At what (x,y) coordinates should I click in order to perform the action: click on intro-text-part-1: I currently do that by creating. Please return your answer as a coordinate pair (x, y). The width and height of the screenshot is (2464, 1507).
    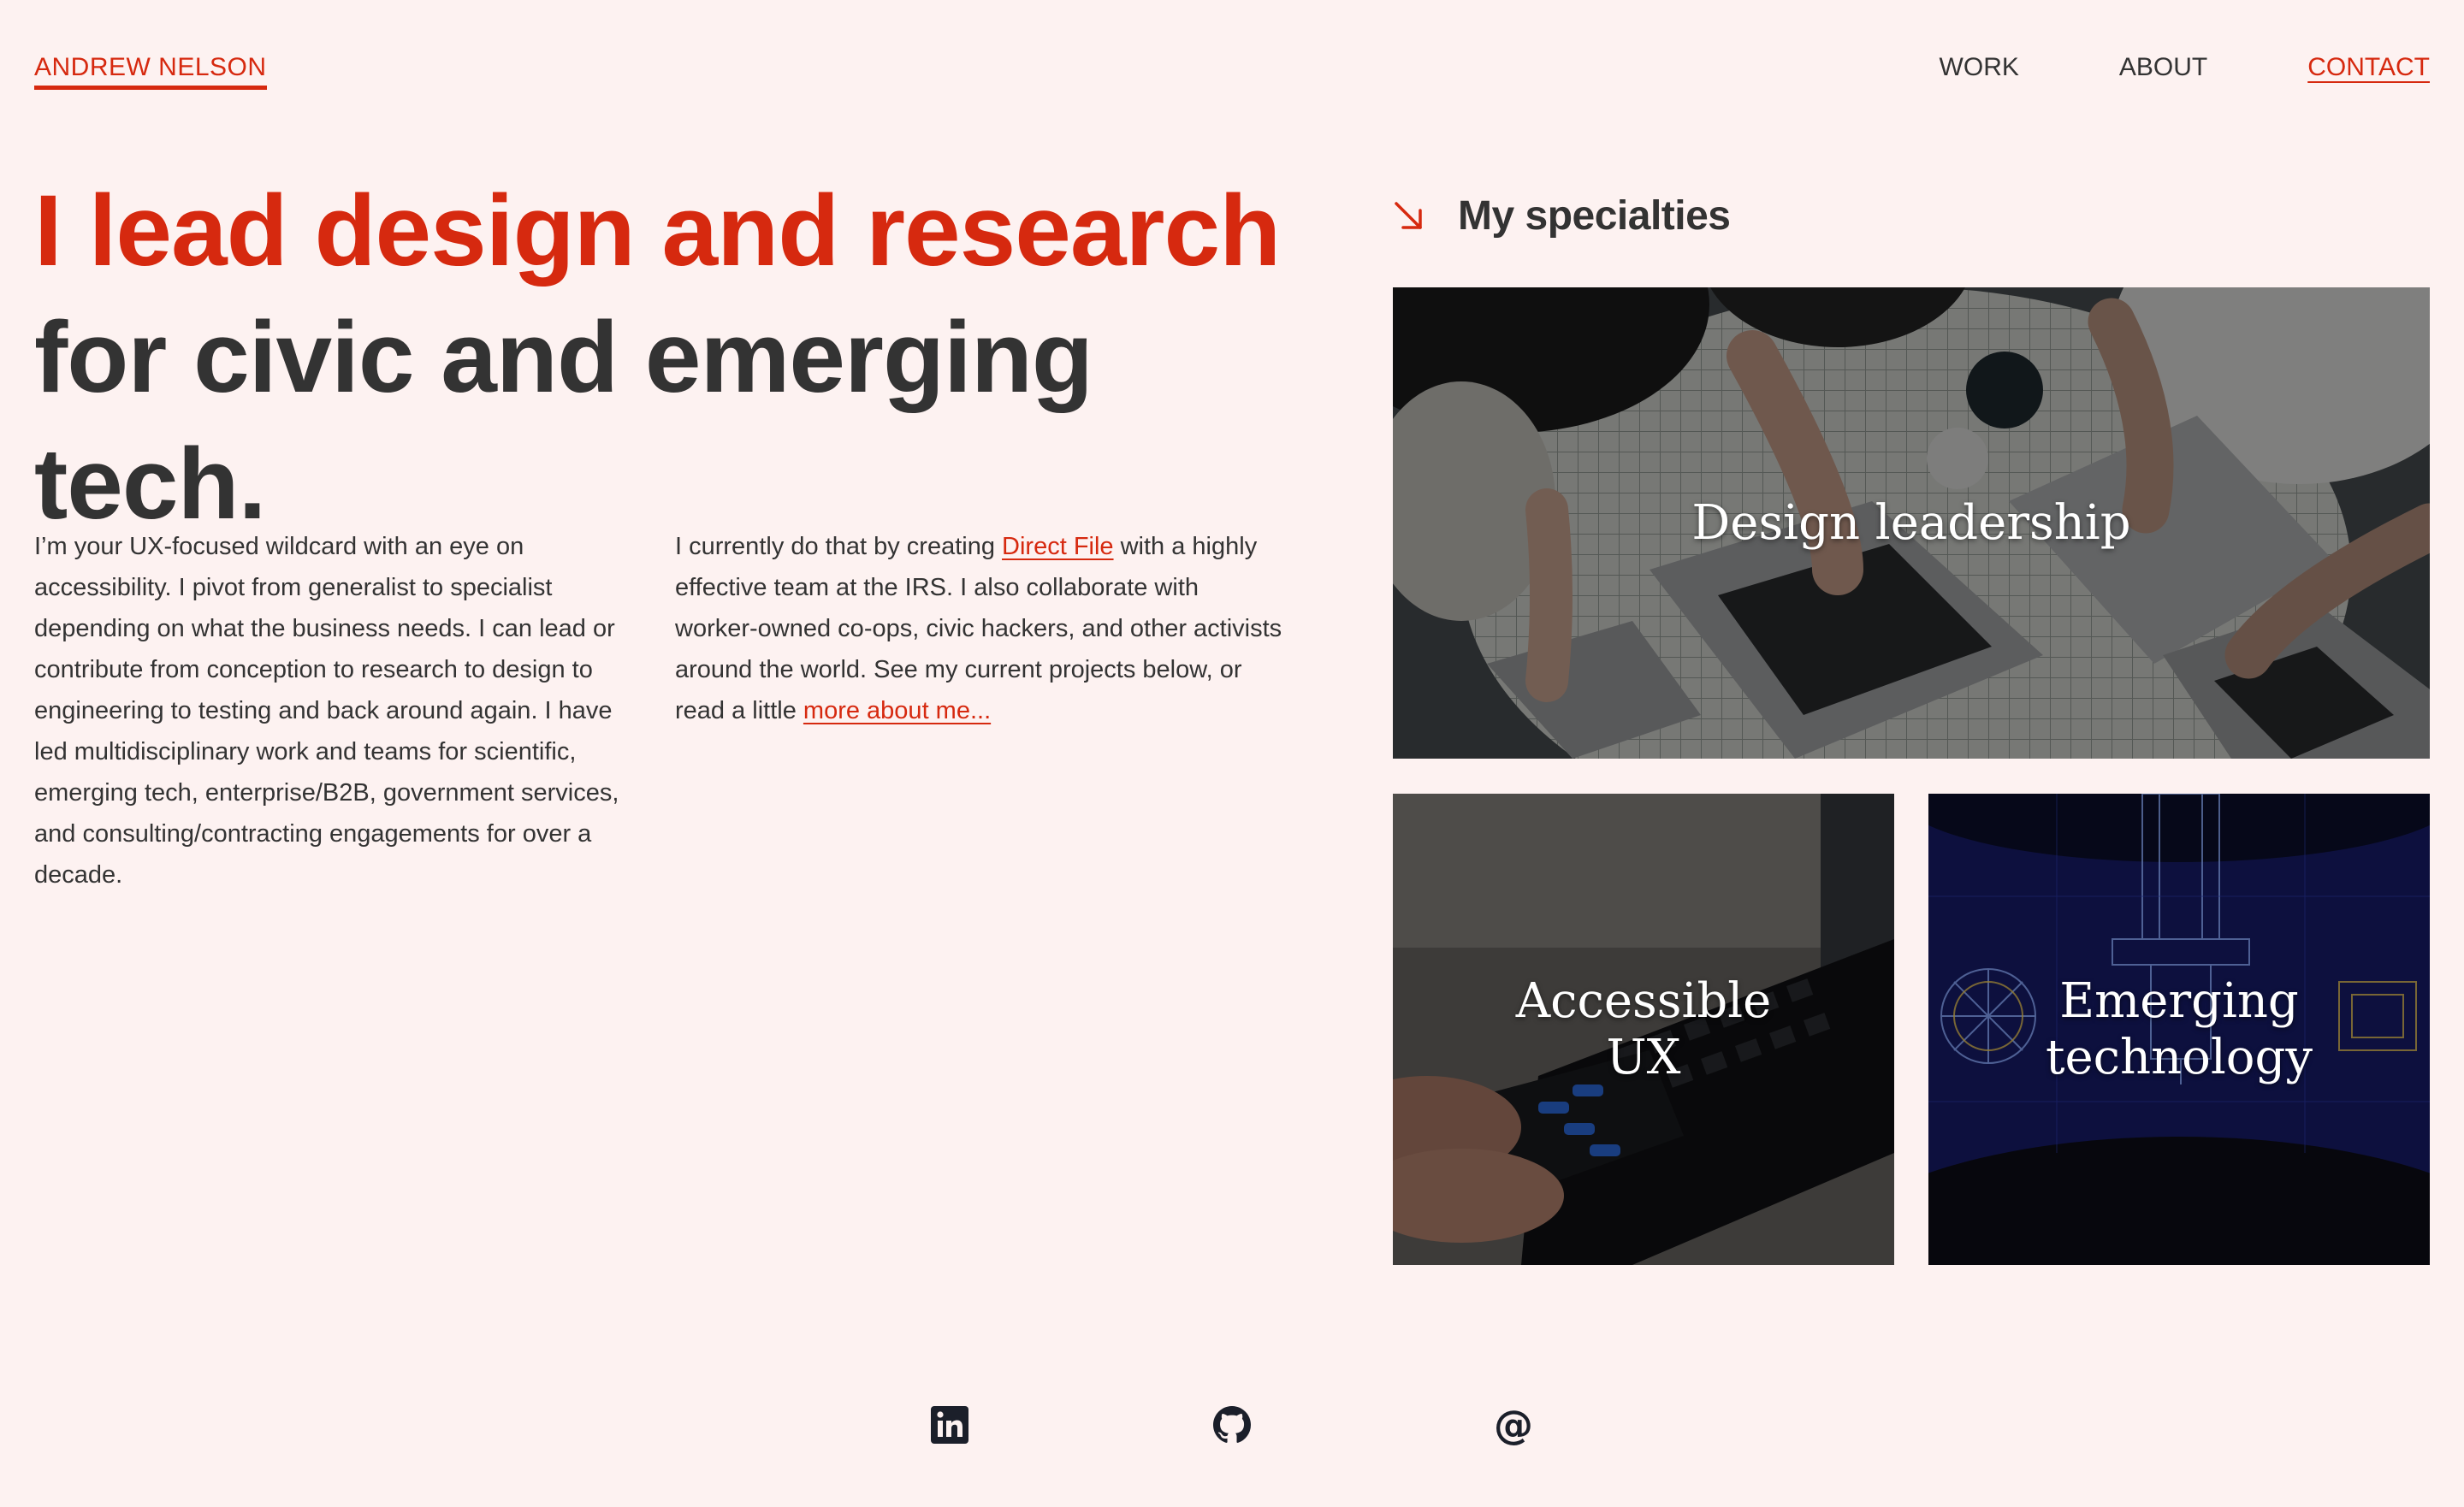
    Looking at the image, I should click on (839, 546).